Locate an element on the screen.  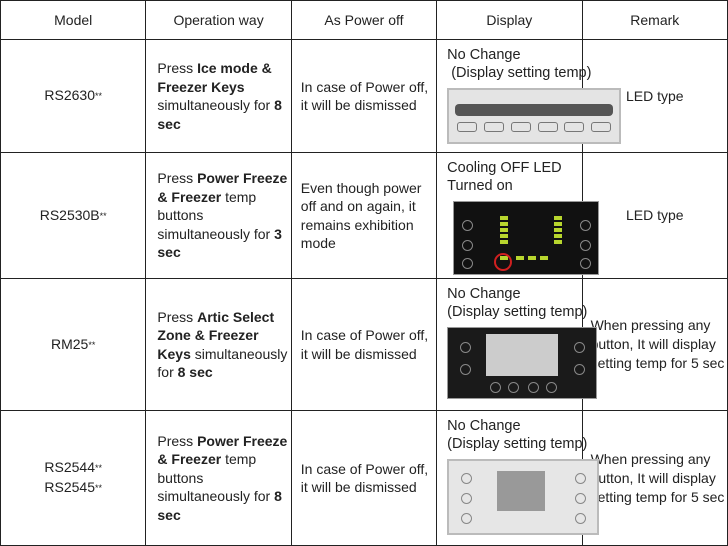
model-name: RM25** is located at coordinates (73, 343).